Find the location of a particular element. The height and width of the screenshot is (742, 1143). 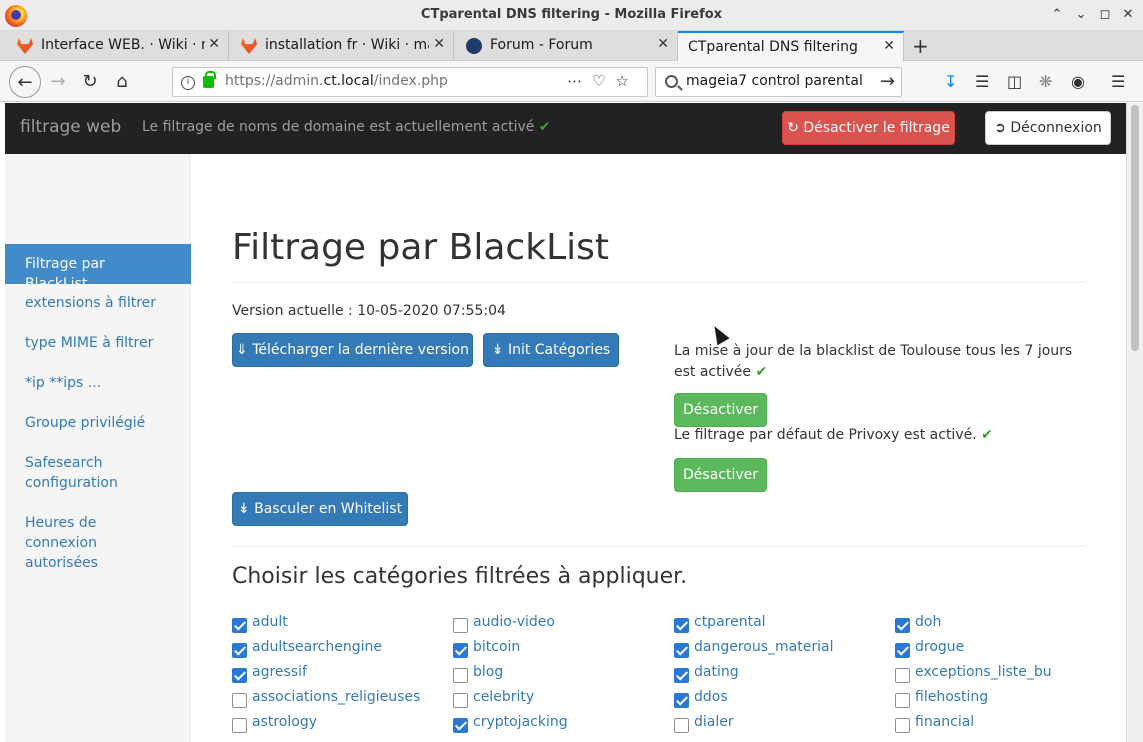

category-label: blog is located at coordinates (488, 672).